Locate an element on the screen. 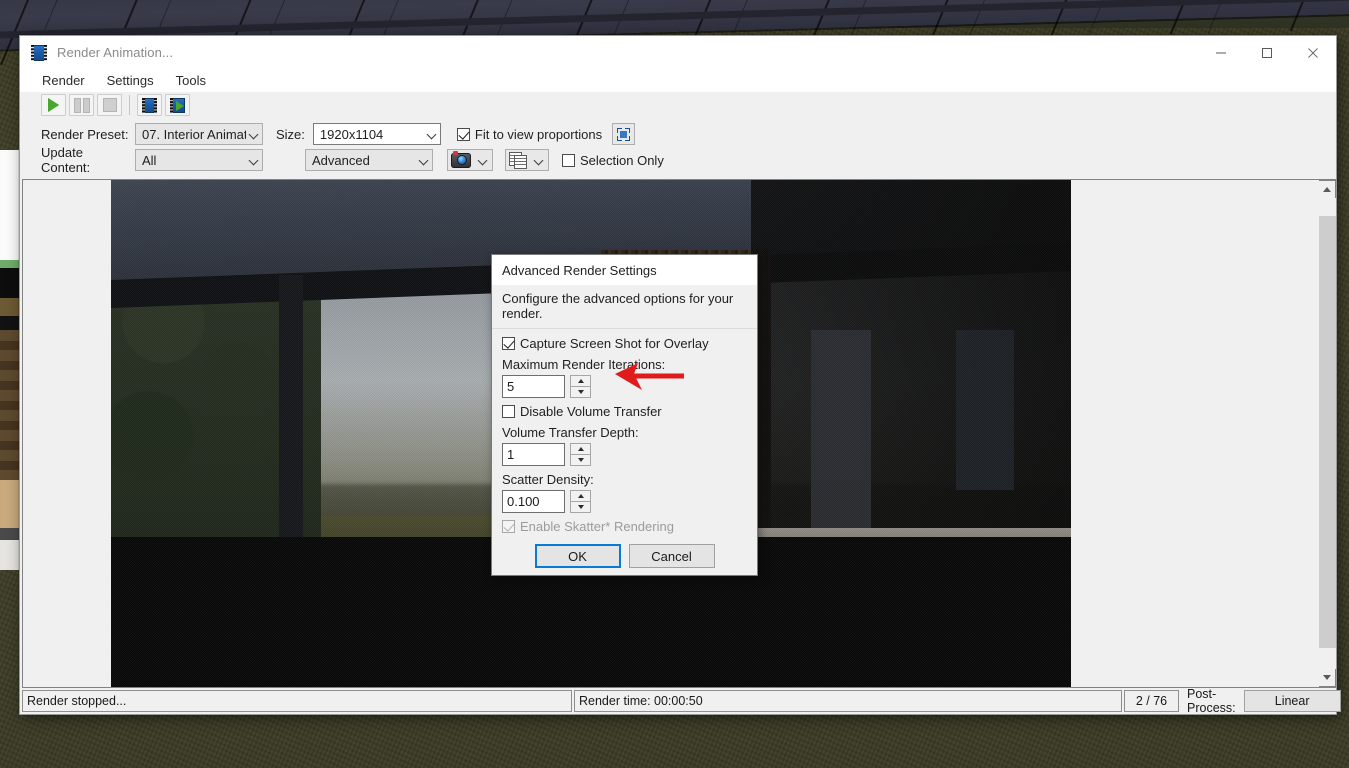  window-controls is located at coordinates (1267, 52).